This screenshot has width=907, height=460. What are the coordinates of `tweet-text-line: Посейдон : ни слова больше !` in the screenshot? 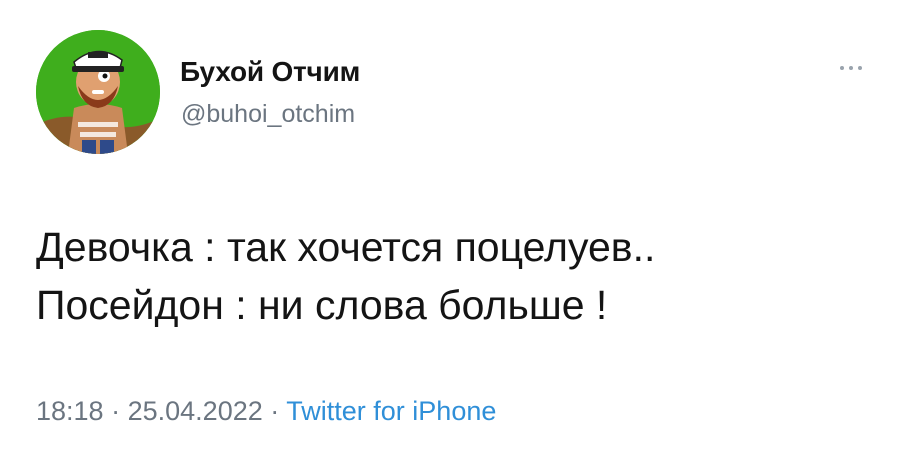 It's located at (322, 305).